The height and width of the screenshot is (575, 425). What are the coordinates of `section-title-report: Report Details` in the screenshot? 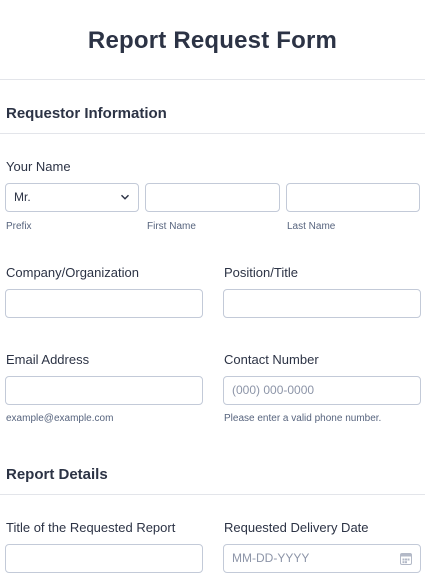 It's located at (57, 474).